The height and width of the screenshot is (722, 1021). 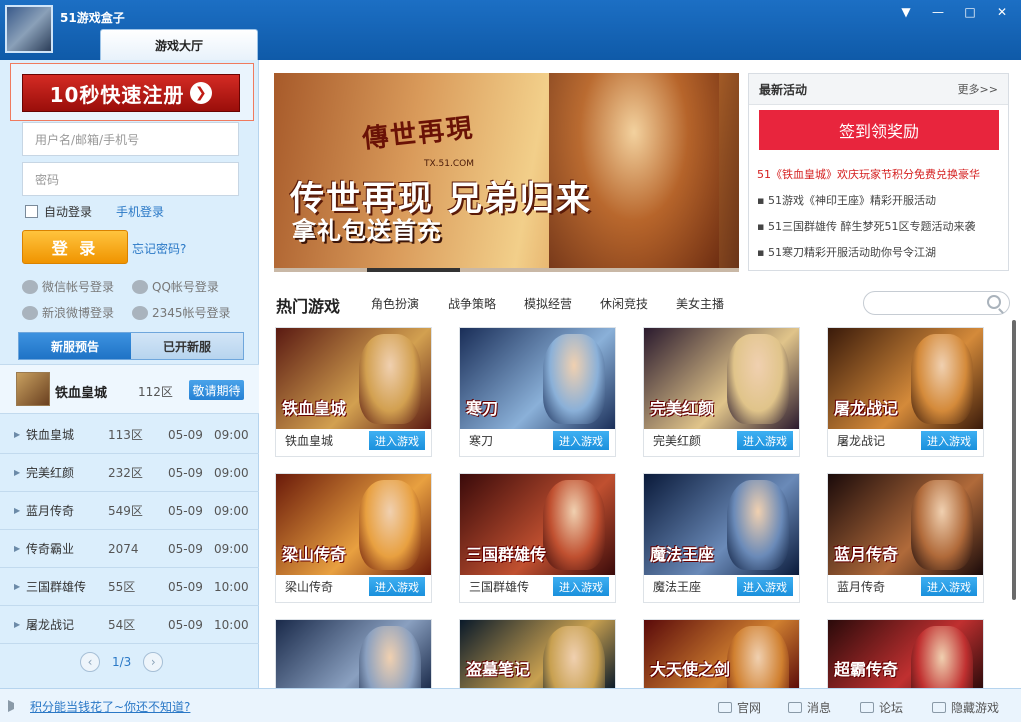 I want to click on game-cover-image, so click(x=353, y=655).